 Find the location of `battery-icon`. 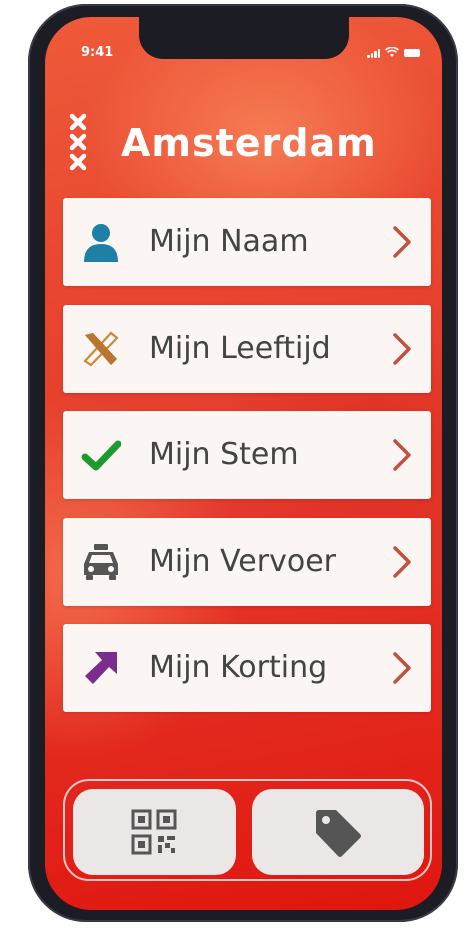

battery-icon is located at coordinates (412, 52).